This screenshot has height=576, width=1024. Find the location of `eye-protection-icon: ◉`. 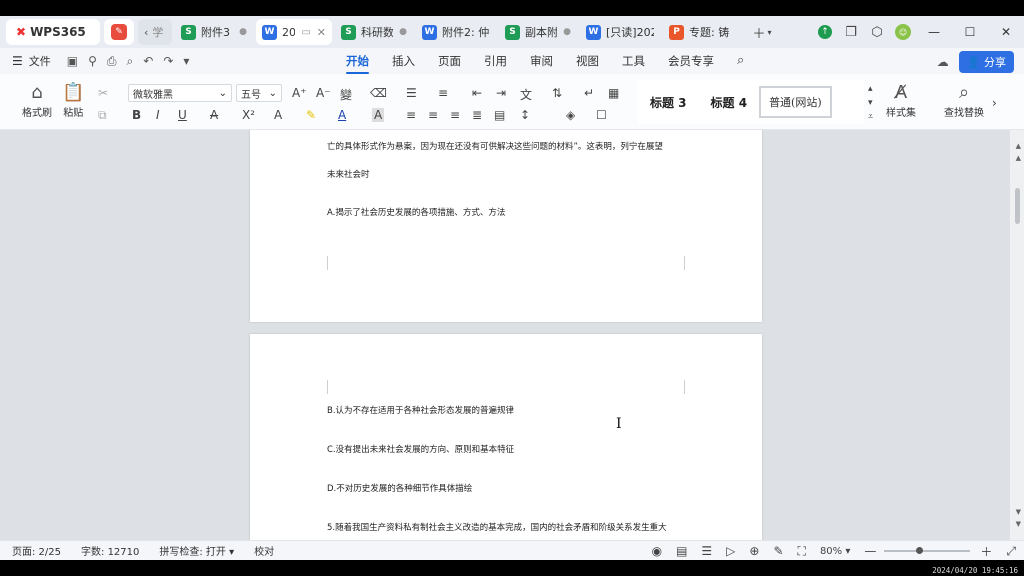

eye-protection-icon: ◉ is located at coordinates (657, 551).